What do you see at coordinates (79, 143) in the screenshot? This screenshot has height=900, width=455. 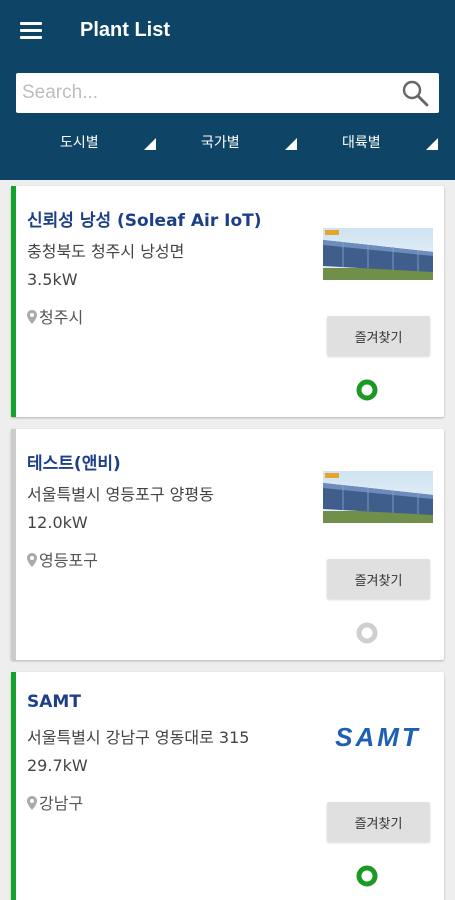 I see `filter-city-label: 도시별` at bounding box center [79, 143].